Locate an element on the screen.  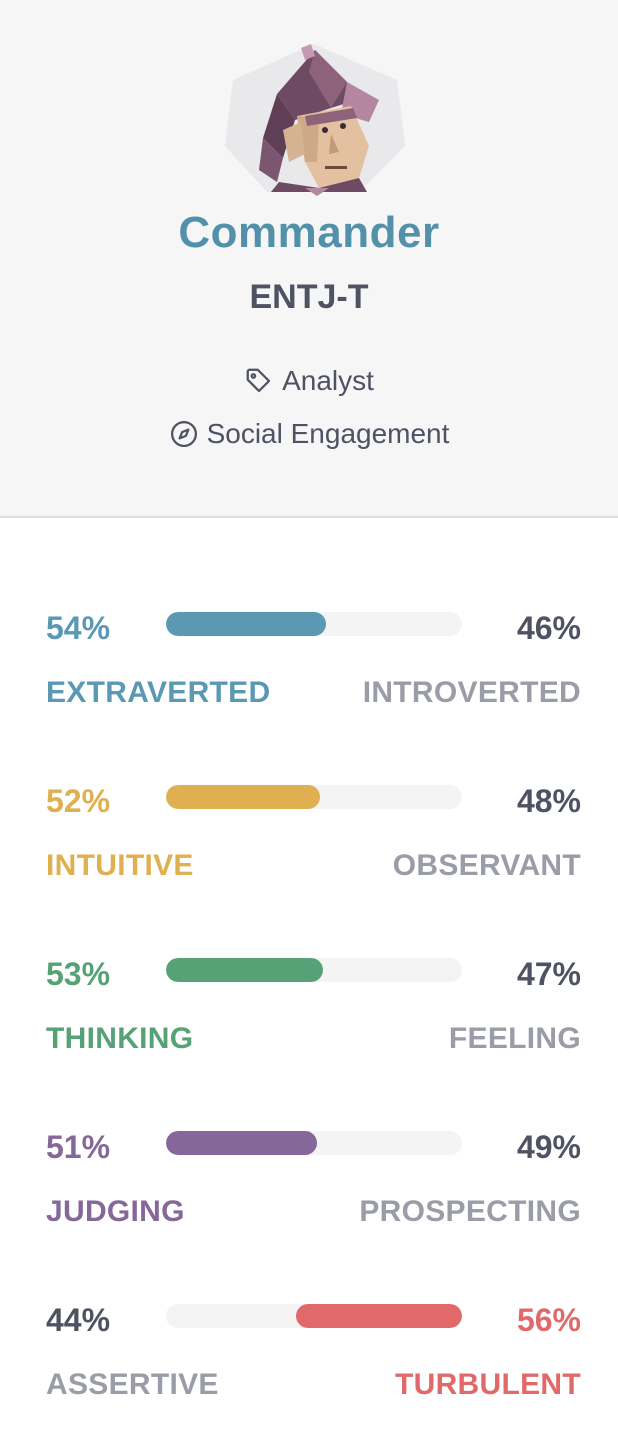
right-trait-label: INTROVERTED is located at coordinates (471, 692).